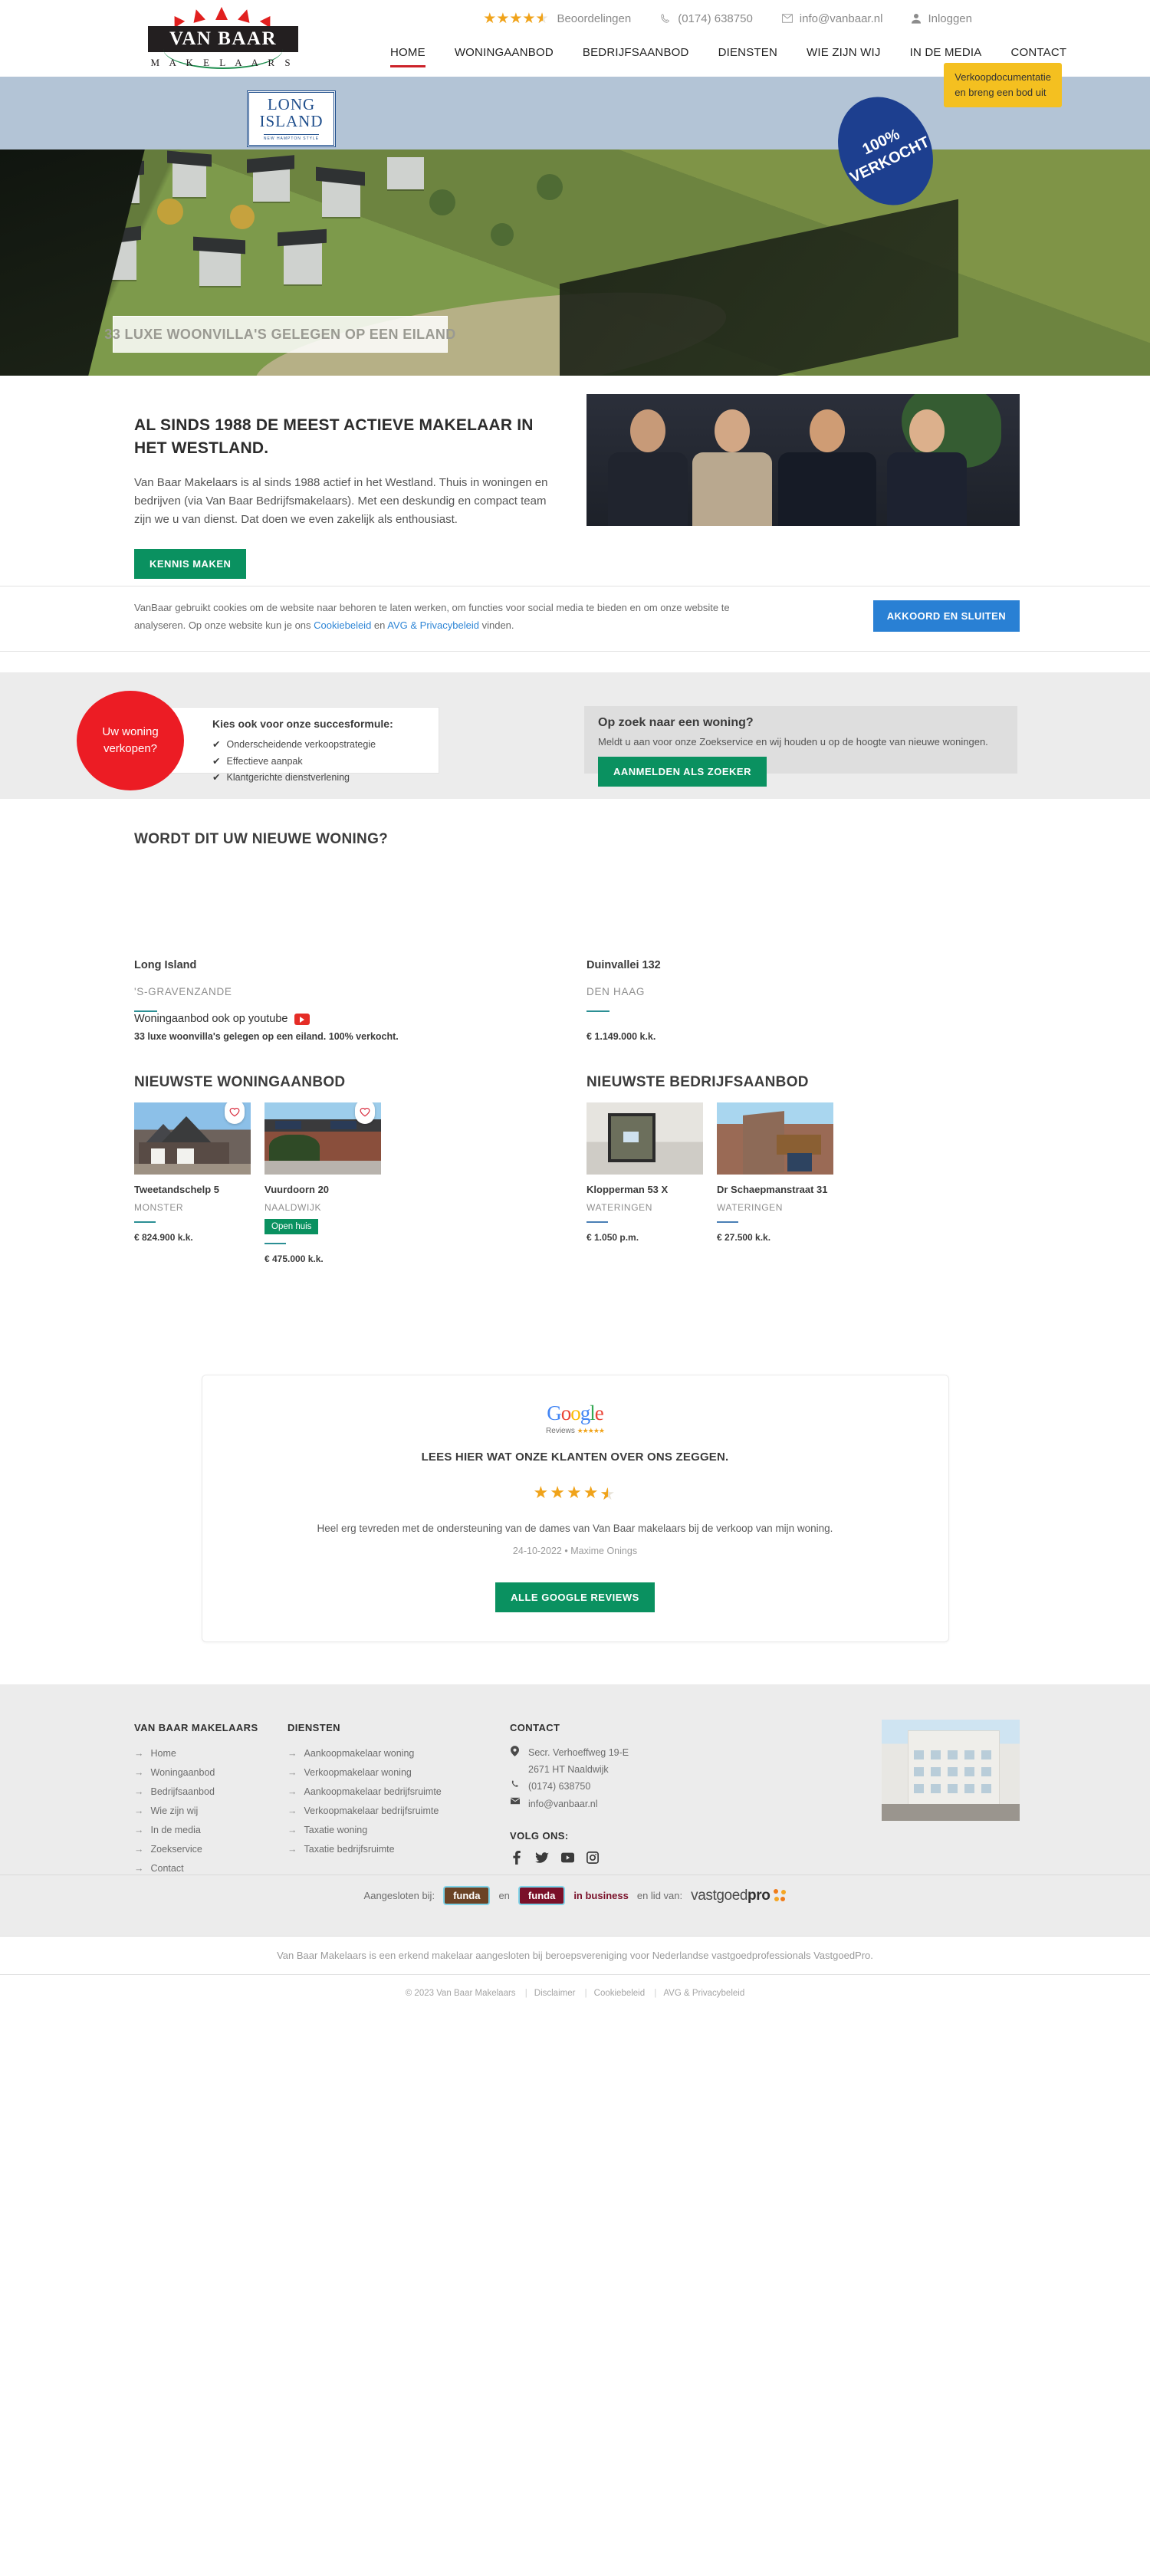  I want to click on listings-heading-woning: NIEUWSTE WONINGAANBOD, so click(240, 1082).